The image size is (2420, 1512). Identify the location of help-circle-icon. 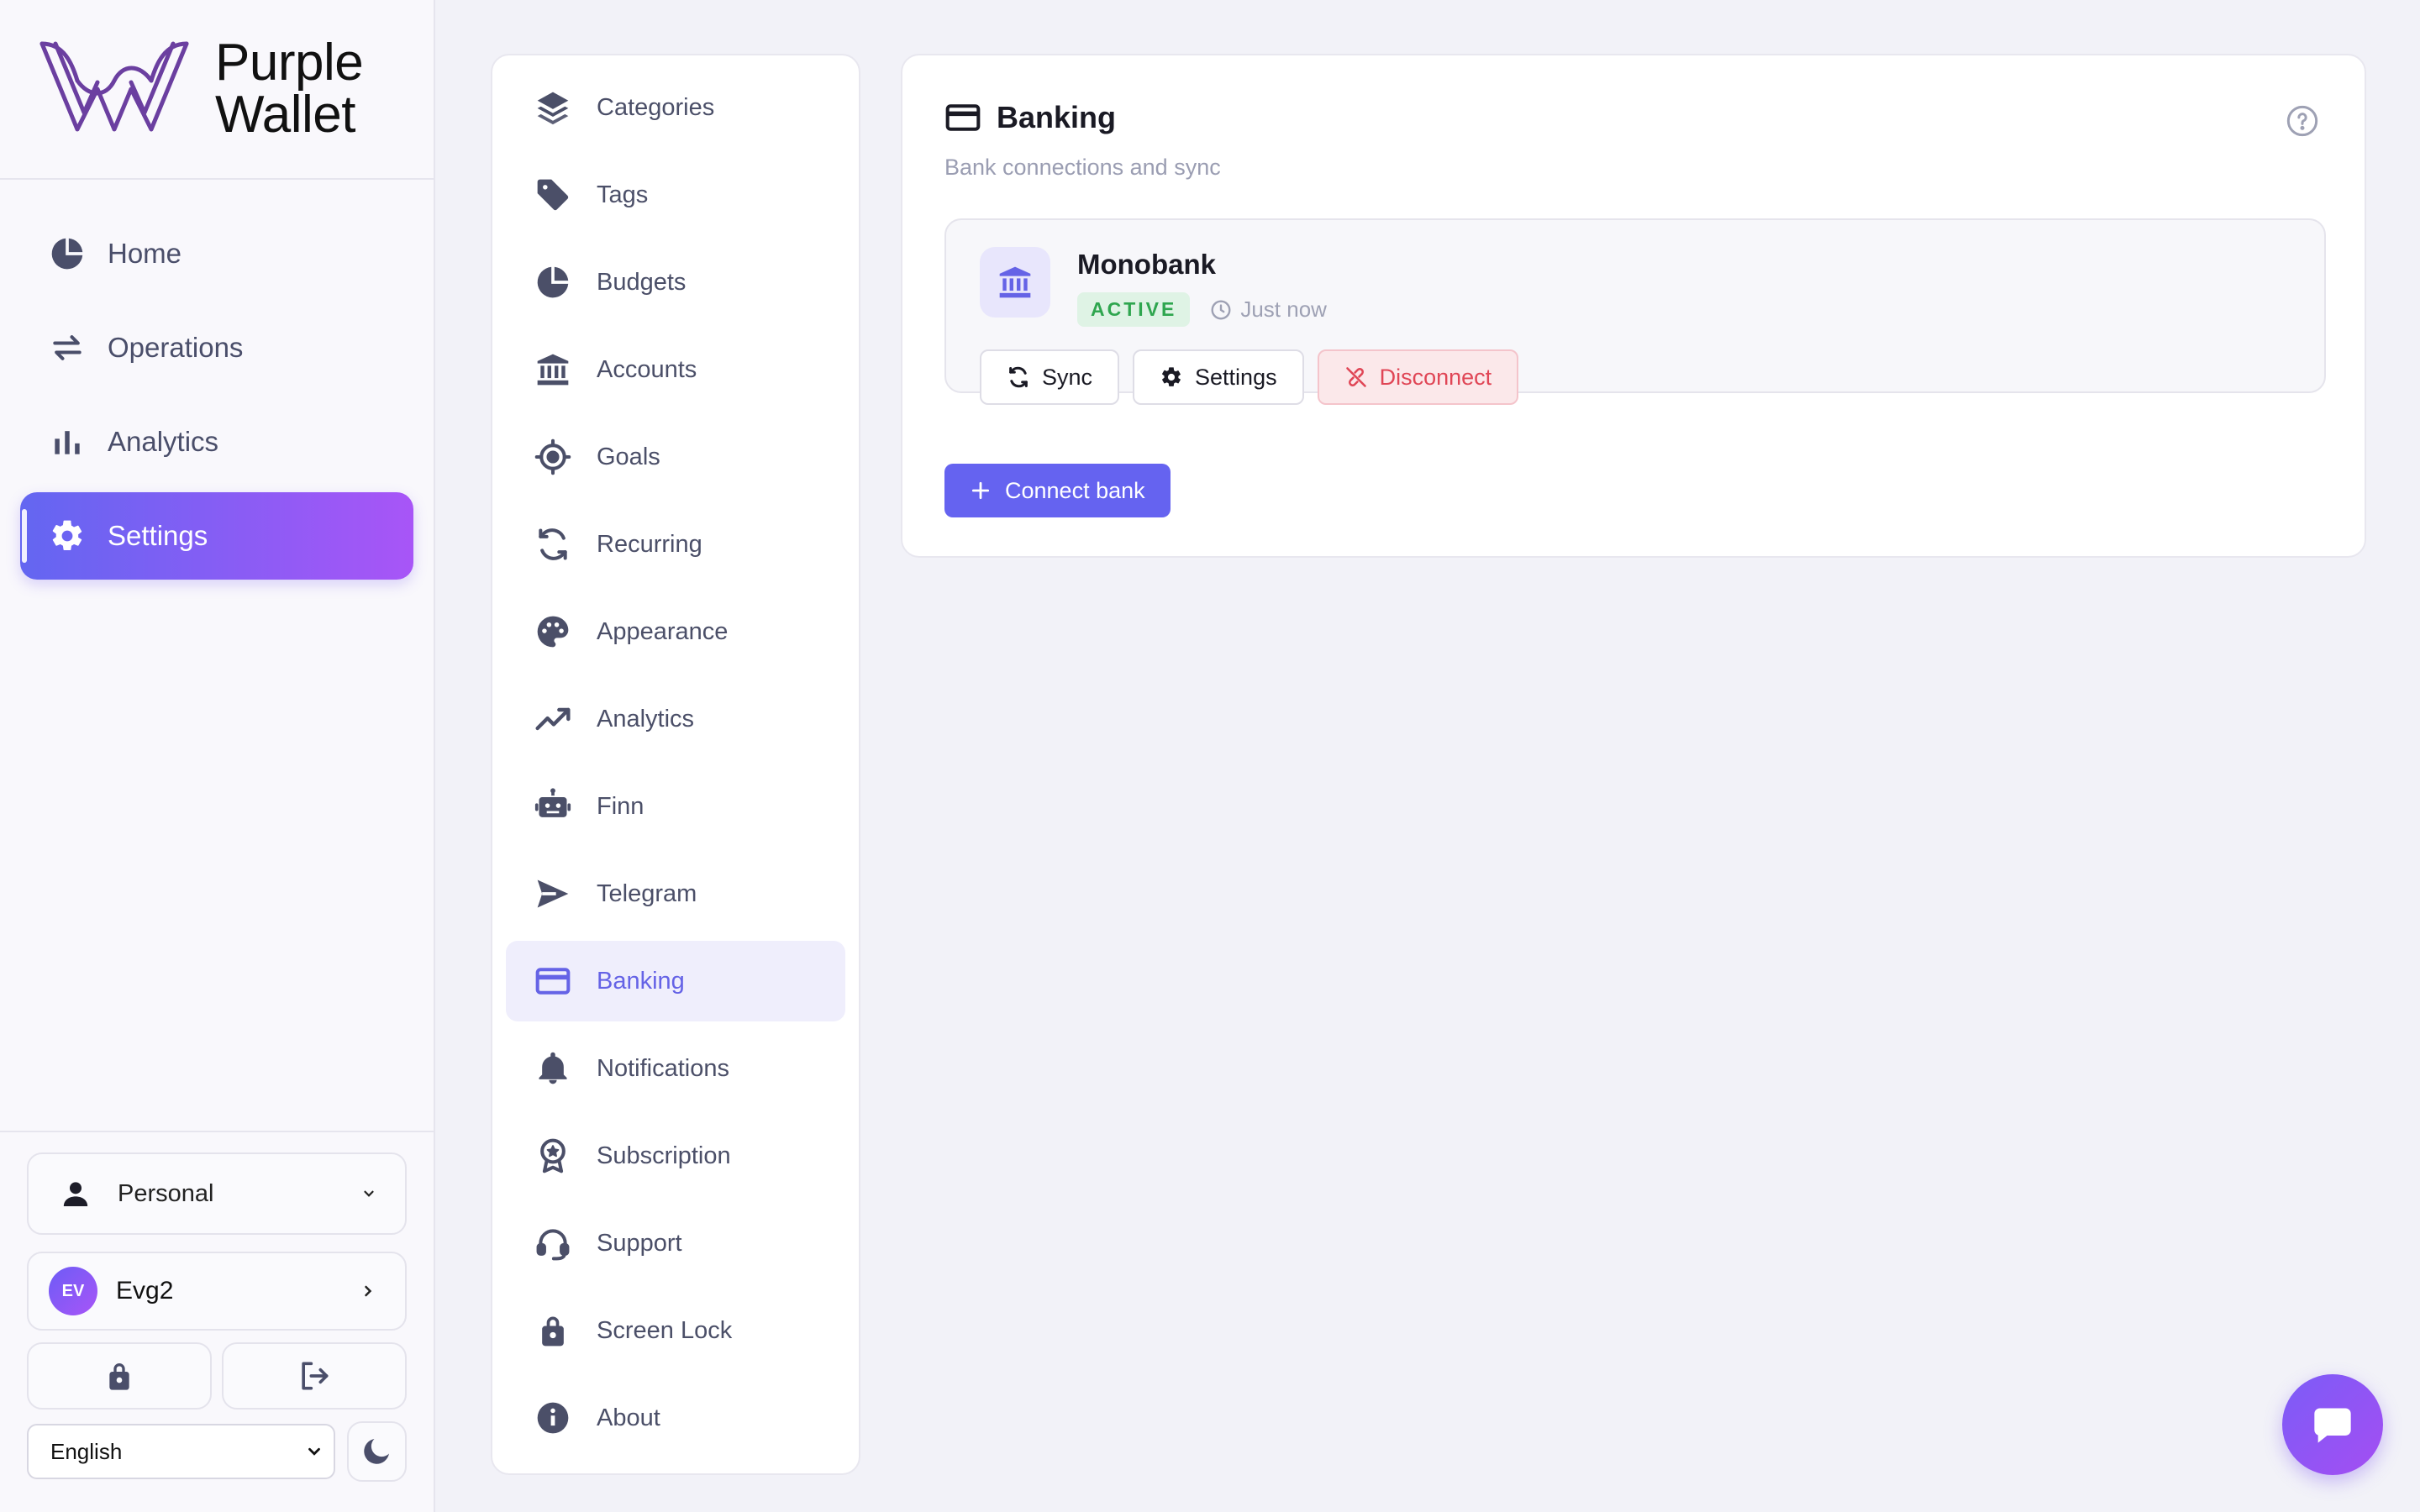
(2302, 121).